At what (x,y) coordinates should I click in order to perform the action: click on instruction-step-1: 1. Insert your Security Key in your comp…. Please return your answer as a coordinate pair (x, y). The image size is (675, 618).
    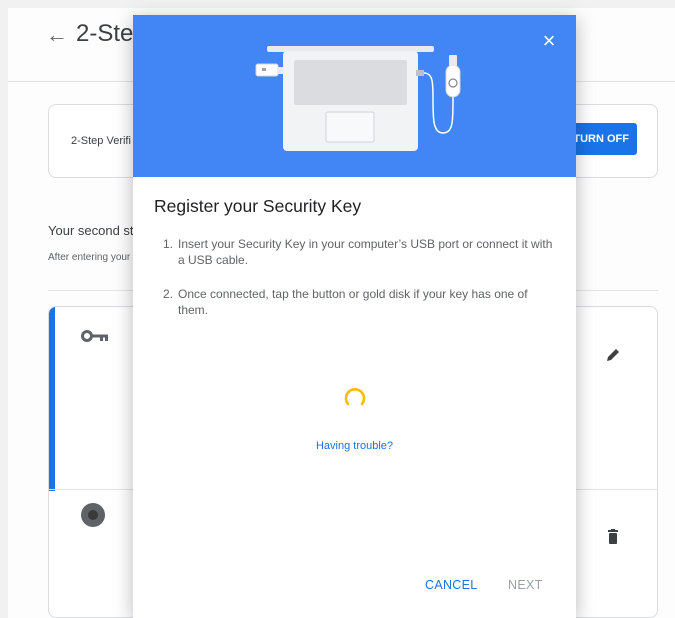
    Looking at the image, I should click on (359, 252).